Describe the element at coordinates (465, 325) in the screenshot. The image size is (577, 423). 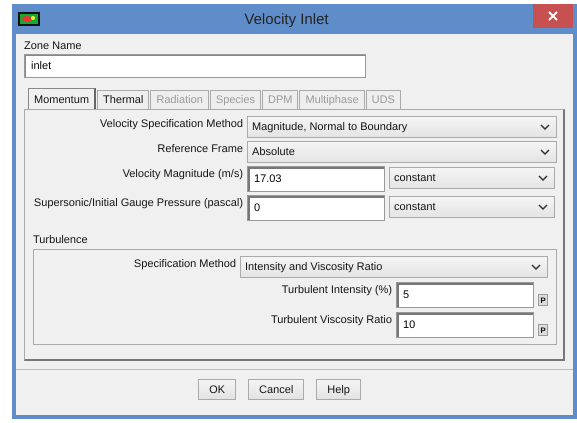
I see `input-field: 10` at that location.